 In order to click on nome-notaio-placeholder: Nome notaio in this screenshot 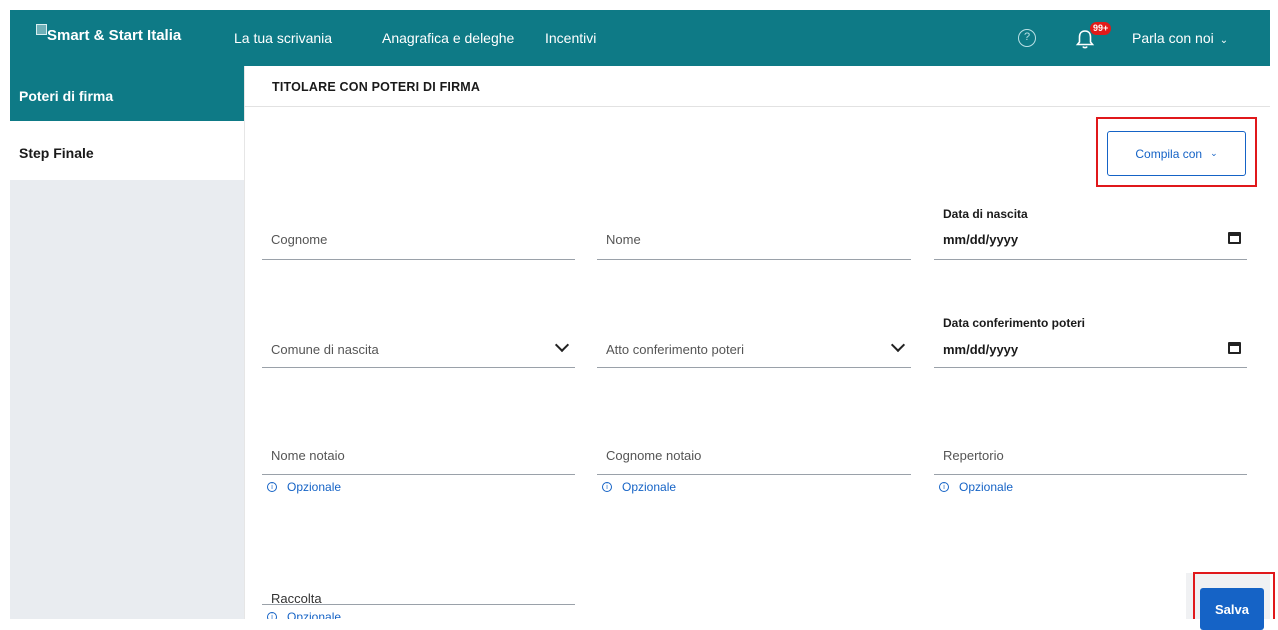, I will do `click(308, 455)`.